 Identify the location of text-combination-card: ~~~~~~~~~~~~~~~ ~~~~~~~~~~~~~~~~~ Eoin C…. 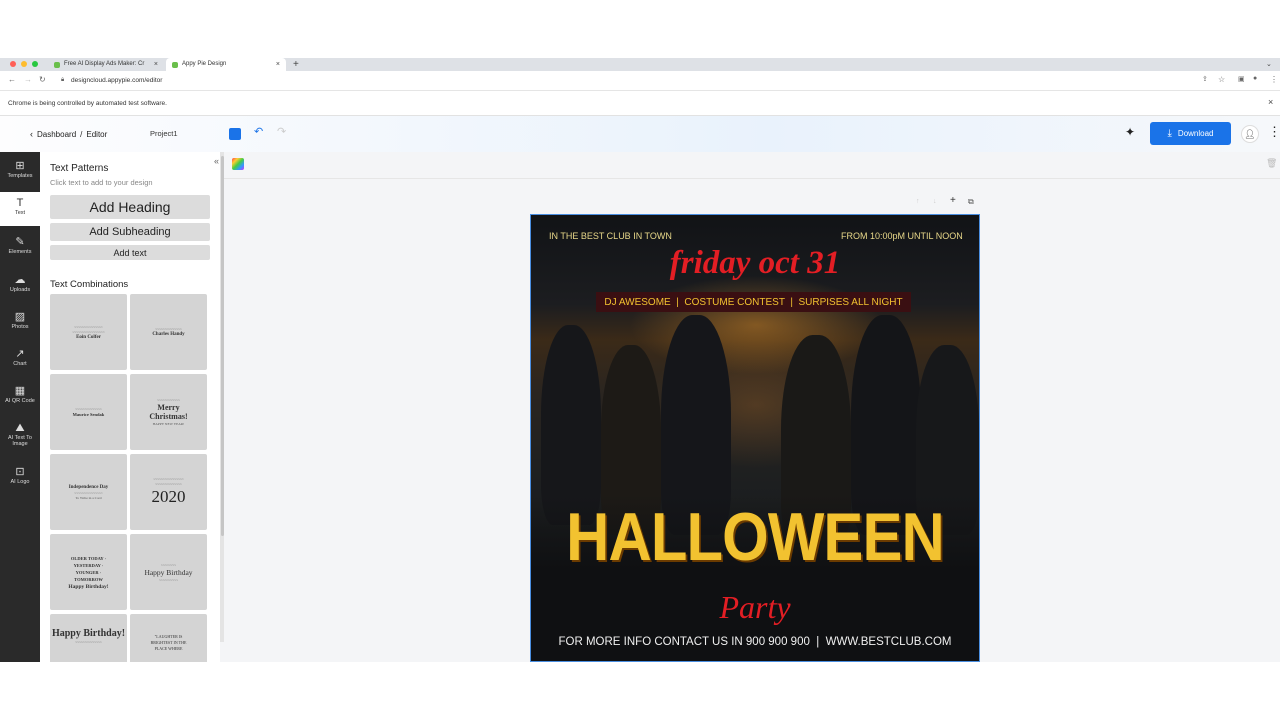
(88, 332).